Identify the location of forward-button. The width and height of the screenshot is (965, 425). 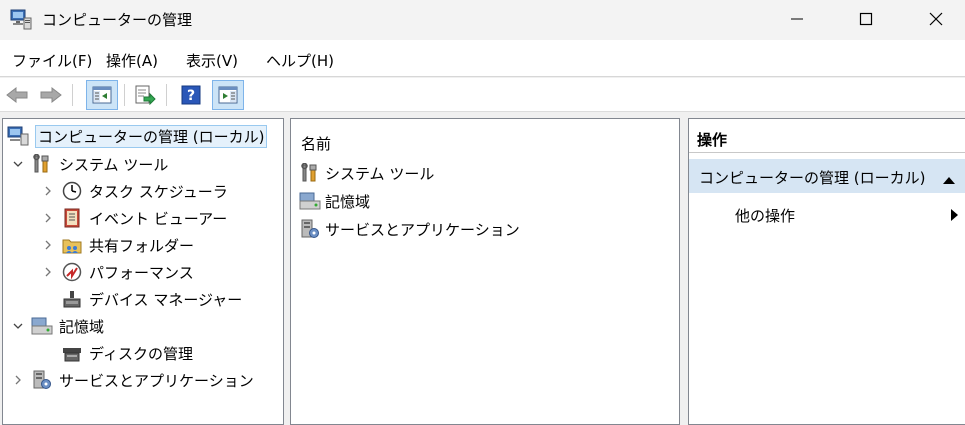
(51, 95).